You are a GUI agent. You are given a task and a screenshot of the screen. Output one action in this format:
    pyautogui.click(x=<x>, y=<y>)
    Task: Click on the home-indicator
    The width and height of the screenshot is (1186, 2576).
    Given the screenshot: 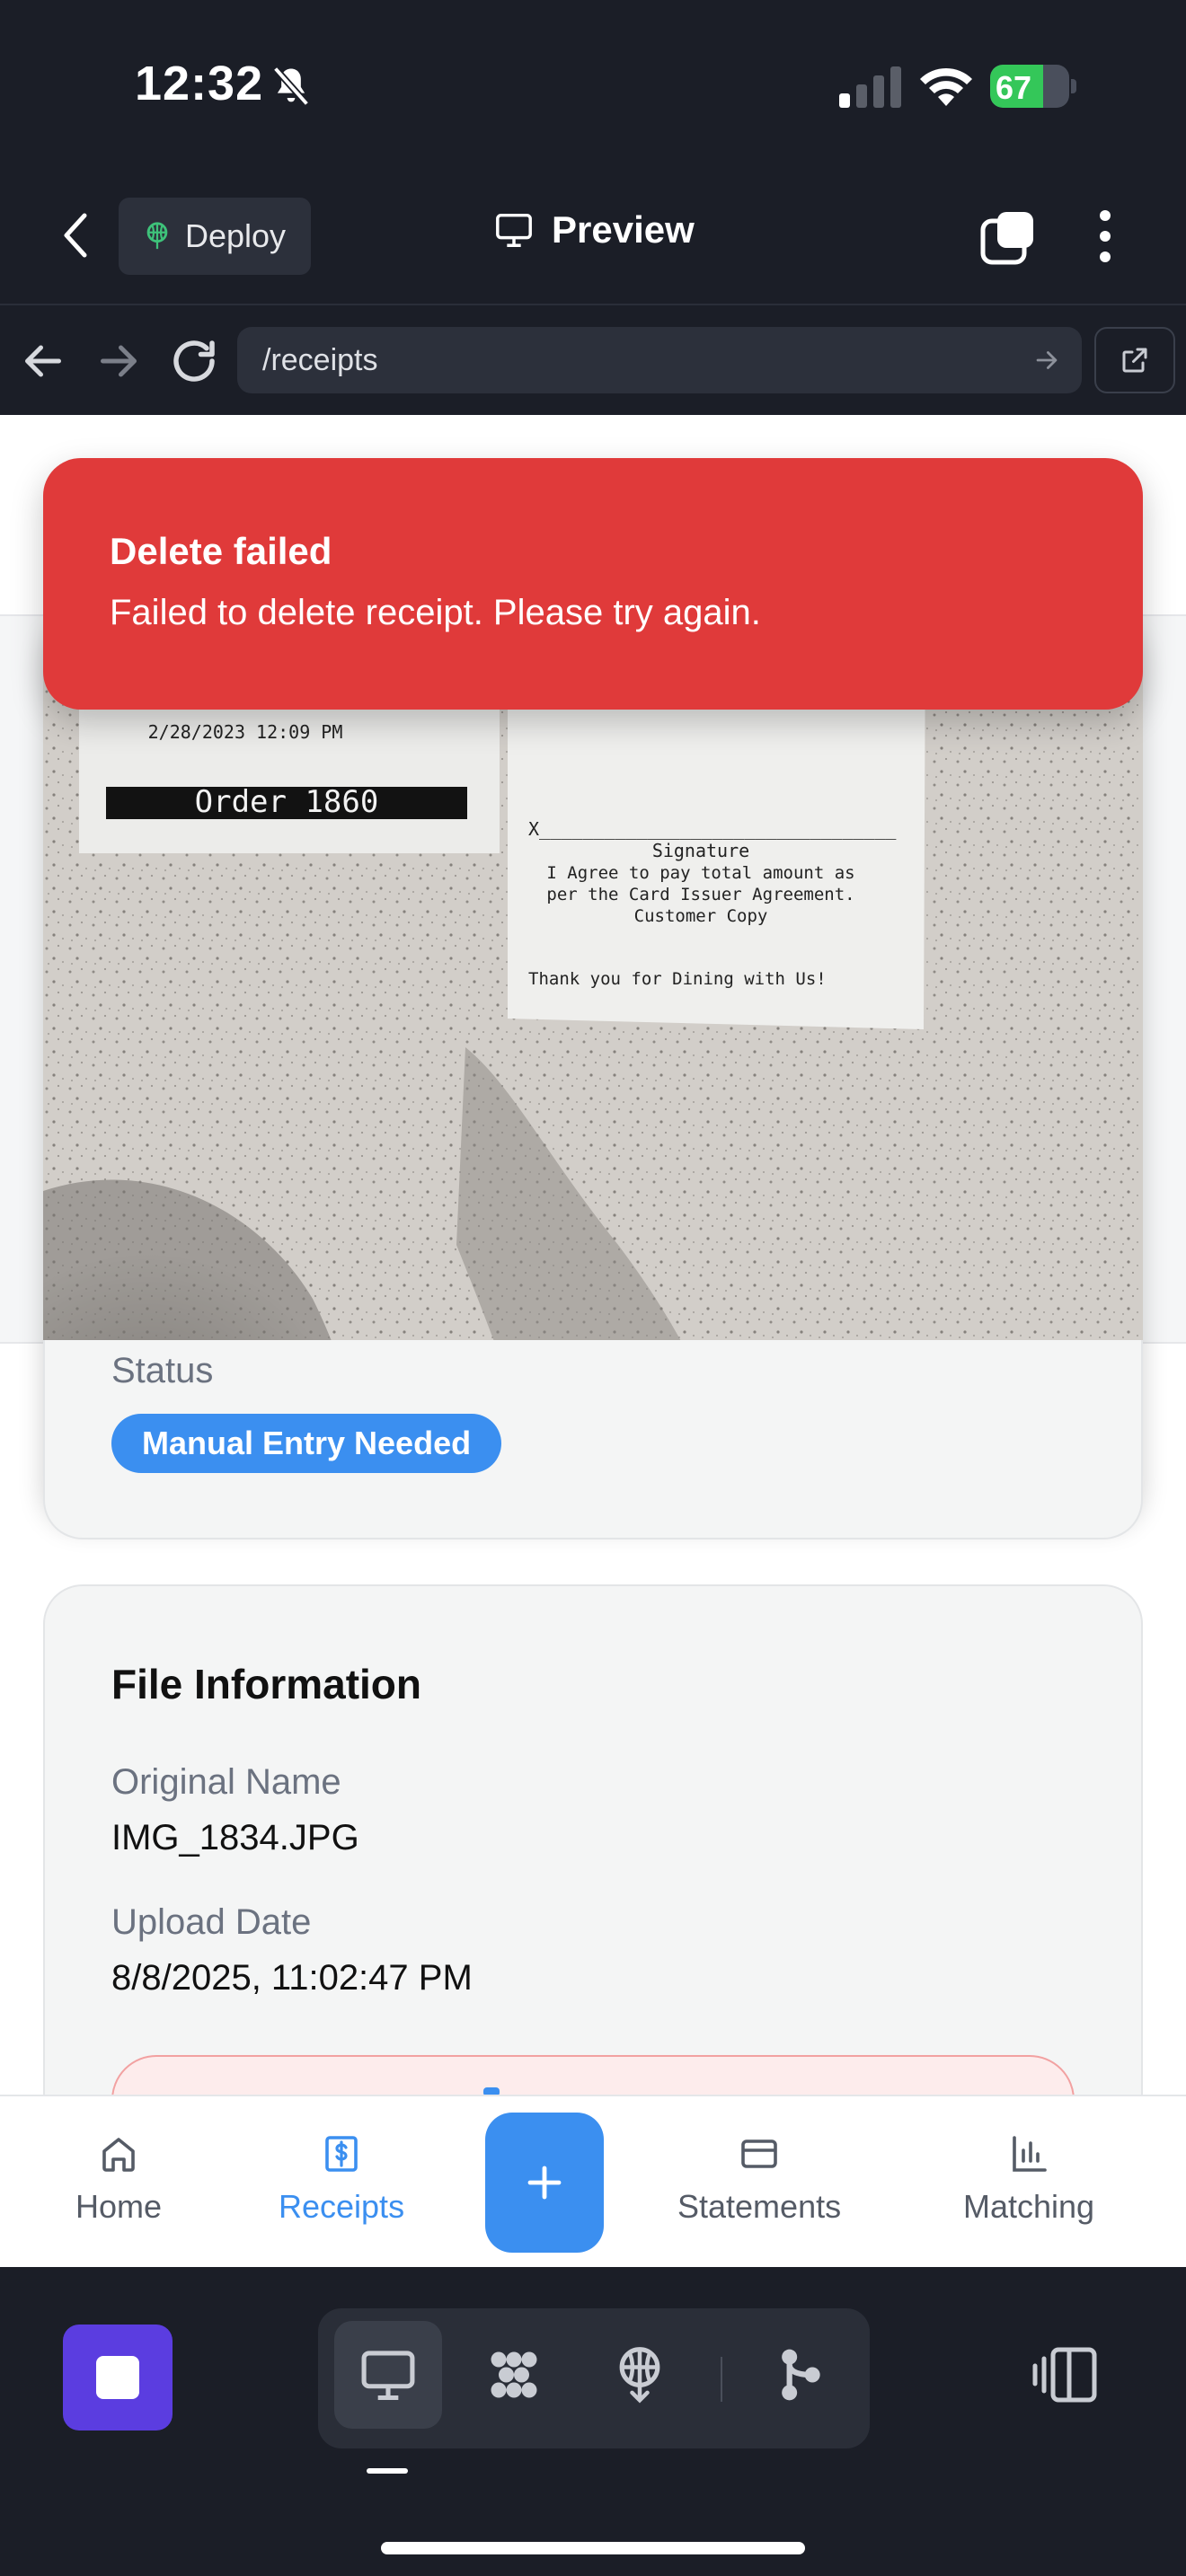 What is the action you would take?
    pyautogui.click(x=593, y=2548)
    